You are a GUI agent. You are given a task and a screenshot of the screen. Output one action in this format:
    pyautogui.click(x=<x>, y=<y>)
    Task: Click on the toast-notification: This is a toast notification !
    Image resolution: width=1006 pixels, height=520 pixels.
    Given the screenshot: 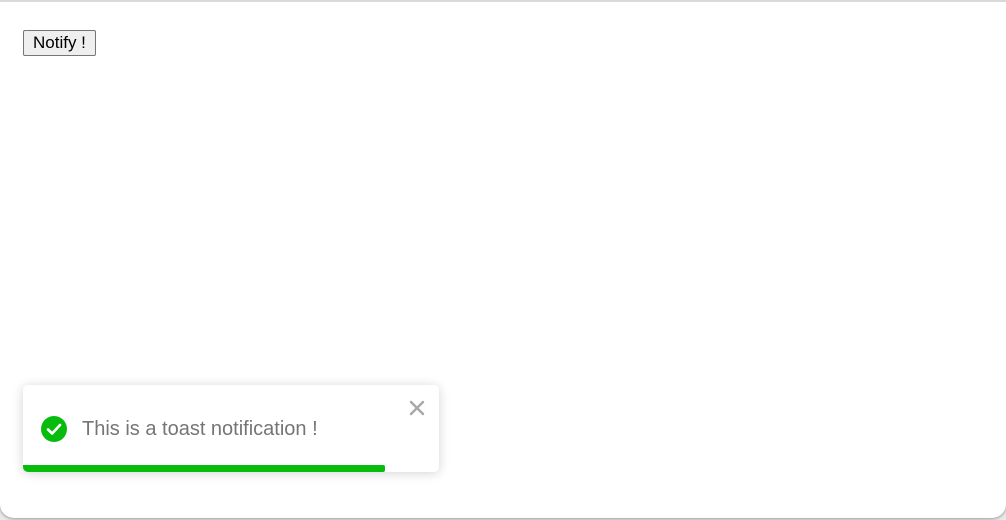 What is the action you would take?
    pyautogui.click(x=231, y=428)
    